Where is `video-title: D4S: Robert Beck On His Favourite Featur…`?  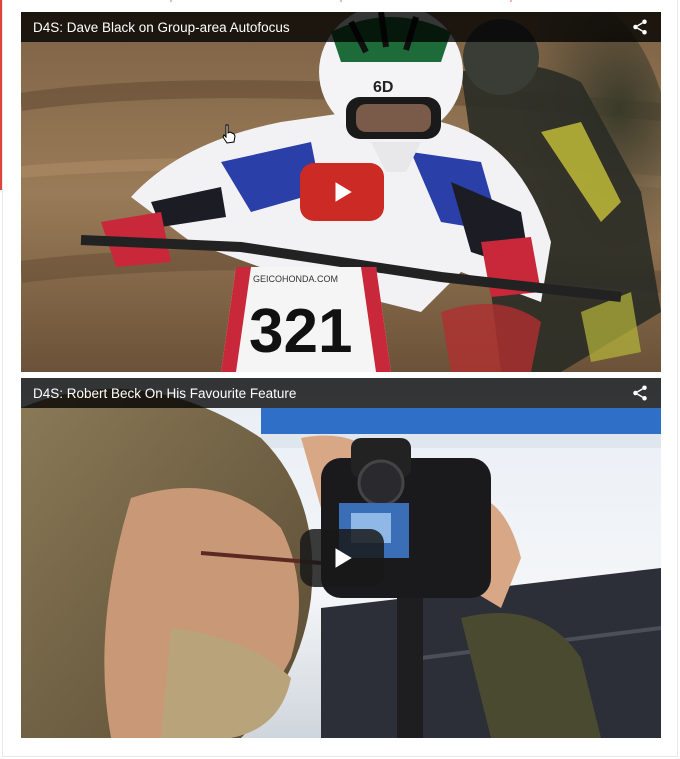 video-title: D4S: Robert Beck On His Favourite Featur… is located at coordinates (328, 393).